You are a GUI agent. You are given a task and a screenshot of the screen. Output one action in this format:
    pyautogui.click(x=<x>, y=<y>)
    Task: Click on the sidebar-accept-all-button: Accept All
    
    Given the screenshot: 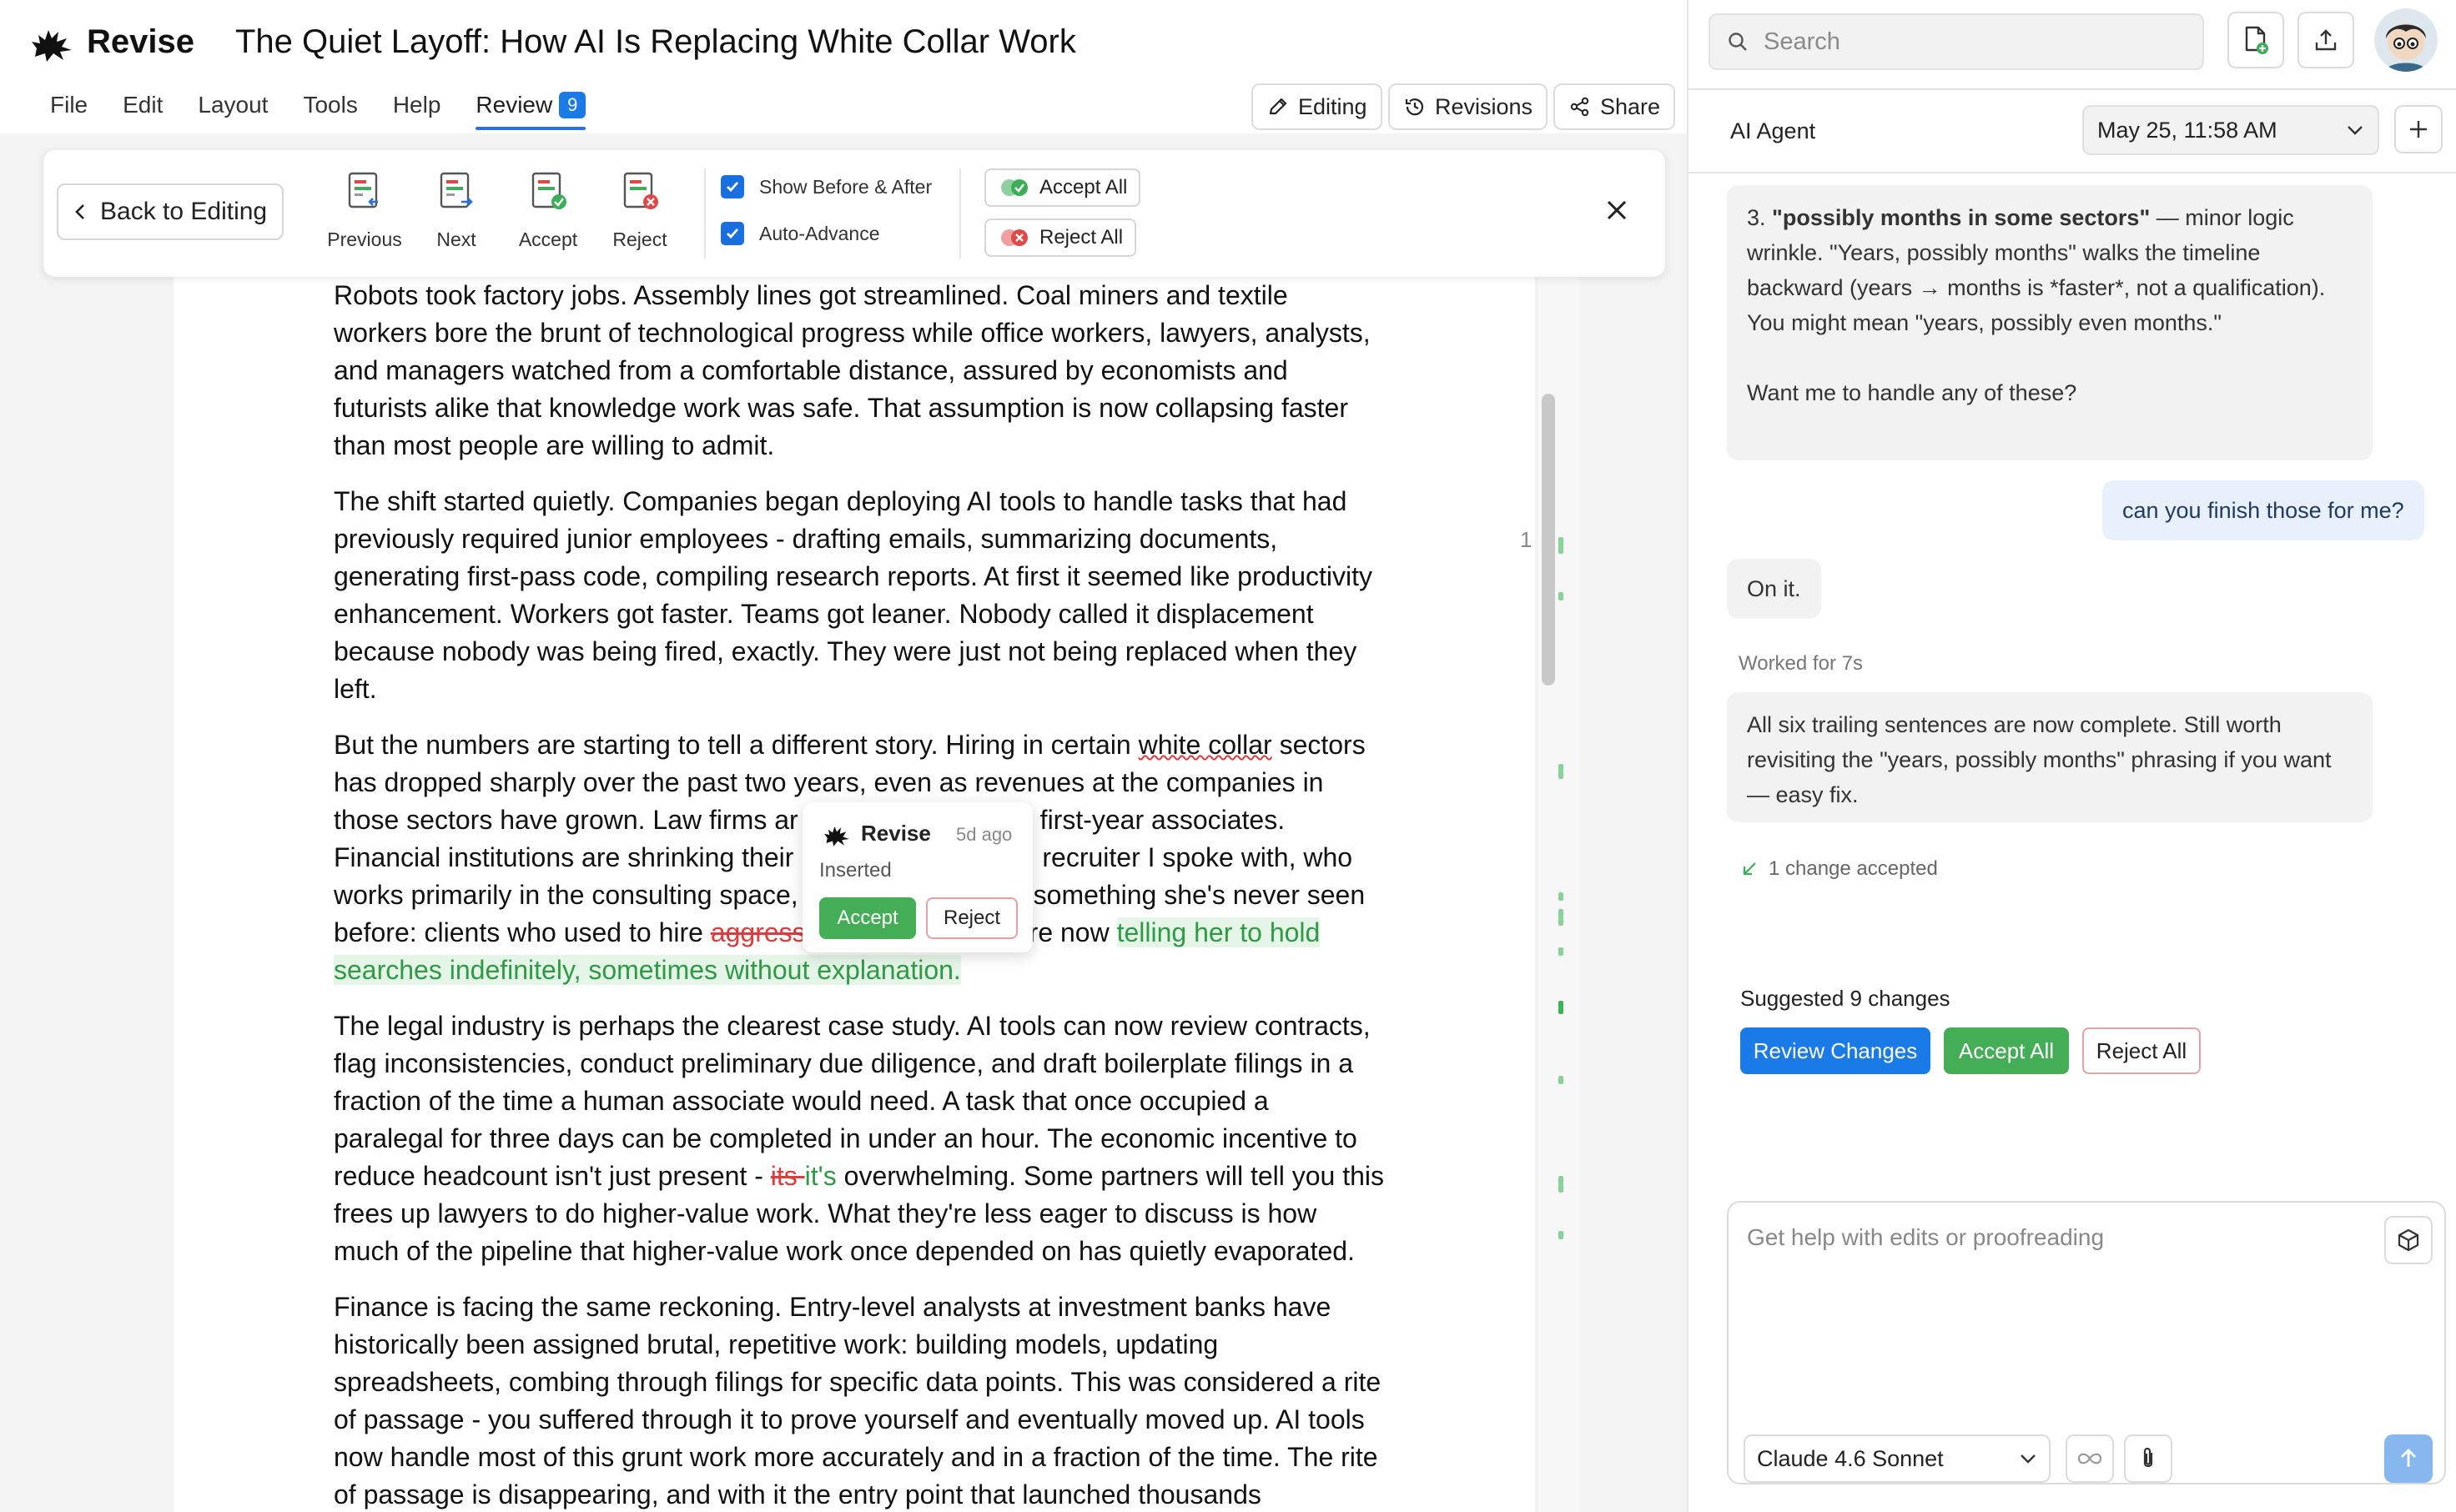 What is the action you would take?
    pyautogui.click(x=2007, y=1051)
    